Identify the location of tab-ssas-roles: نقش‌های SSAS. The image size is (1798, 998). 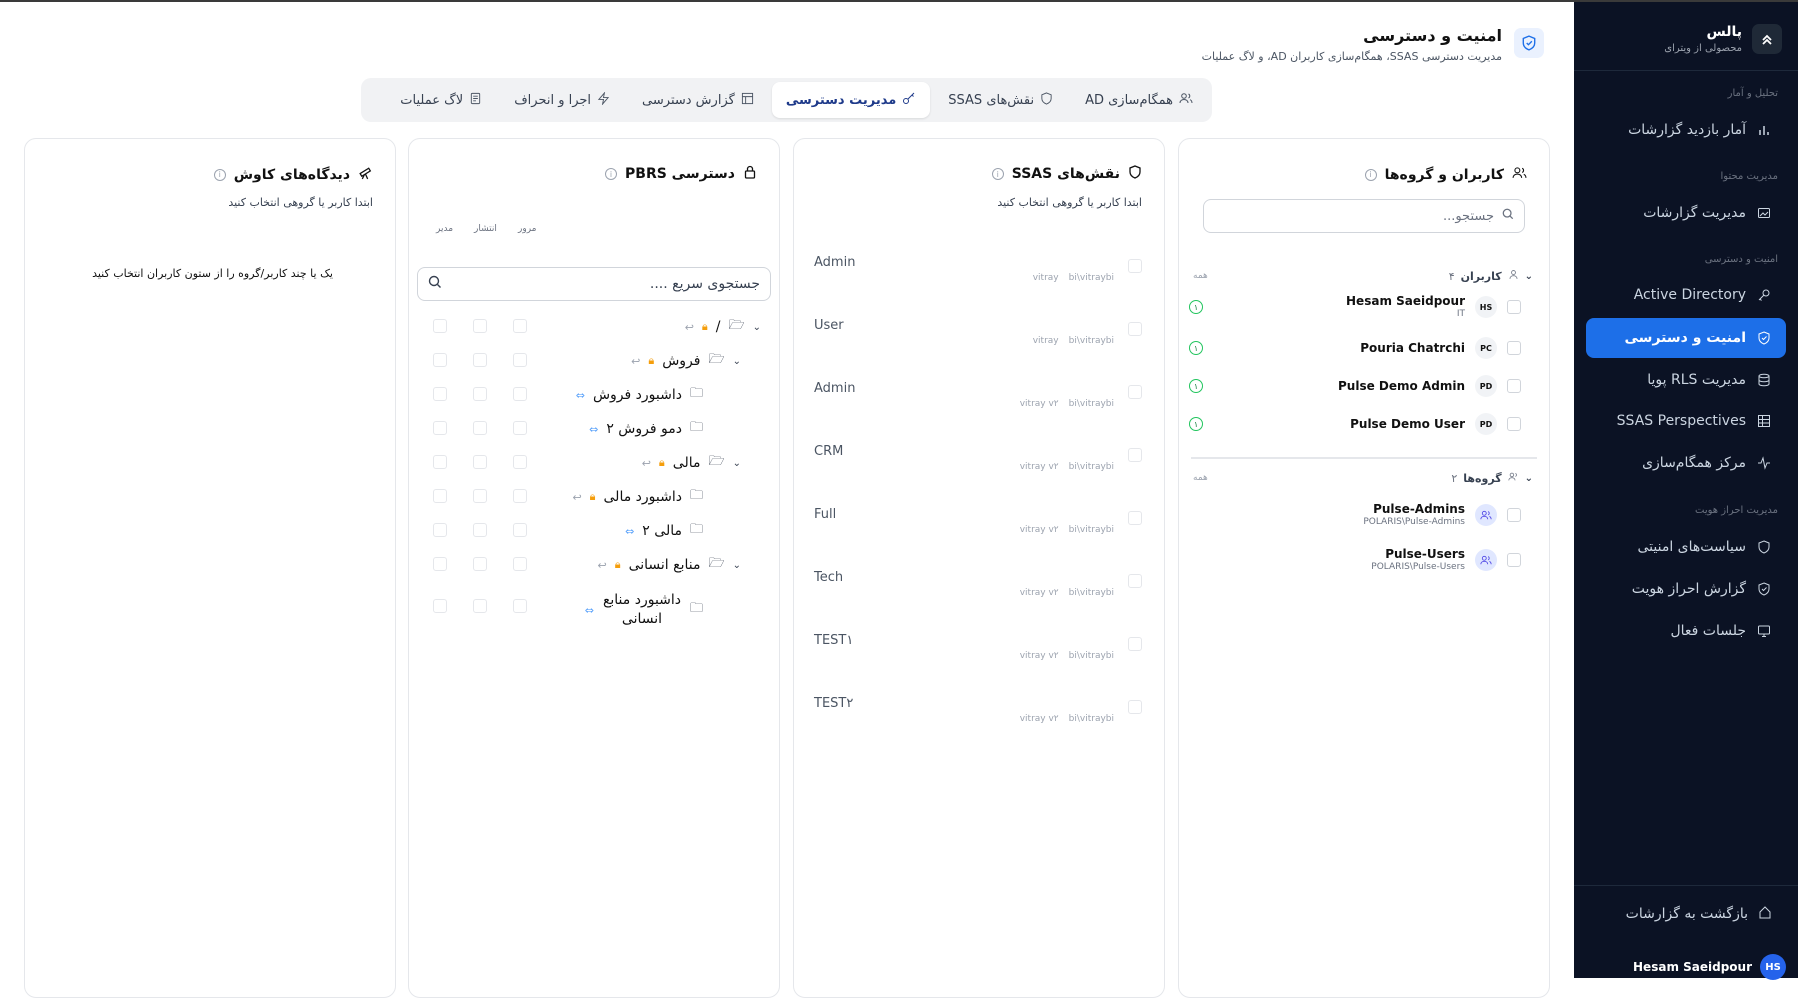
(1000, 100).